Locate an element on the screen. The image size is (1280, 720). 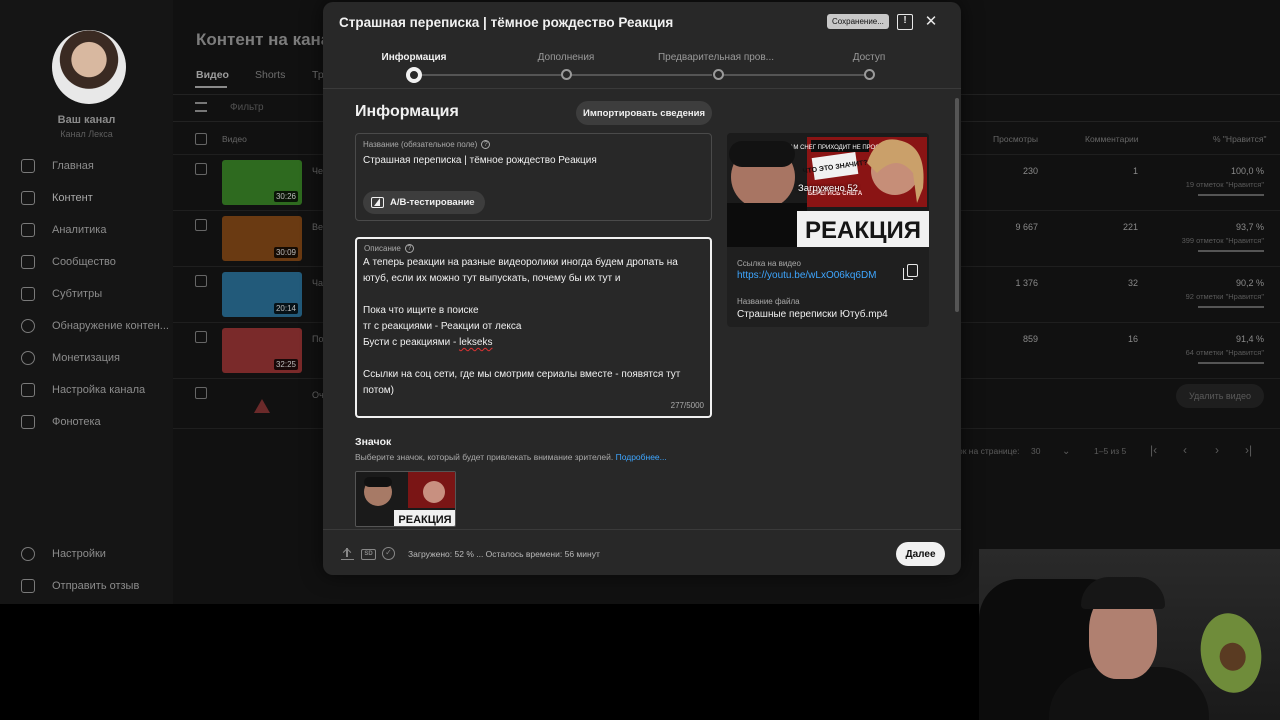
sidebar-item-label: Отправить отзыв is located at coordinates (96, 586).